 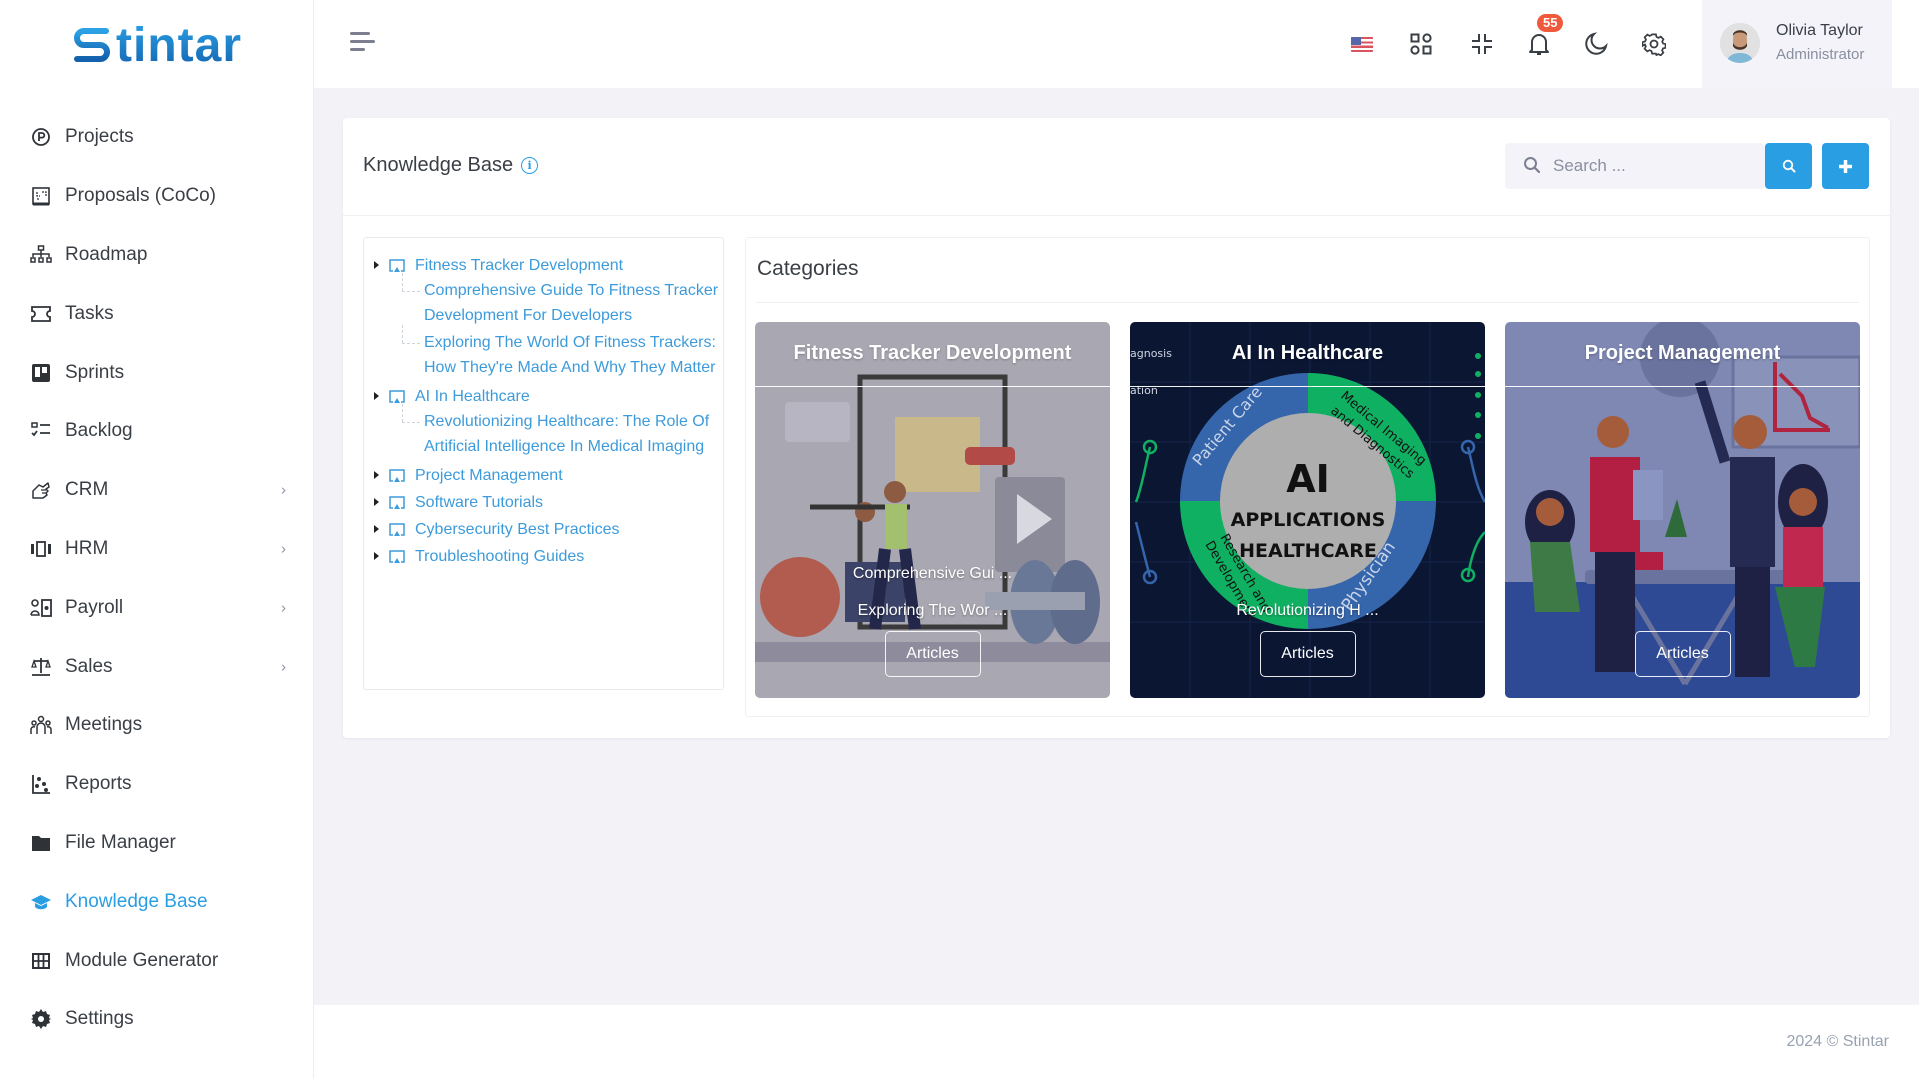 I want to click on brand-logo: tintar, so click(x=157, y=46).